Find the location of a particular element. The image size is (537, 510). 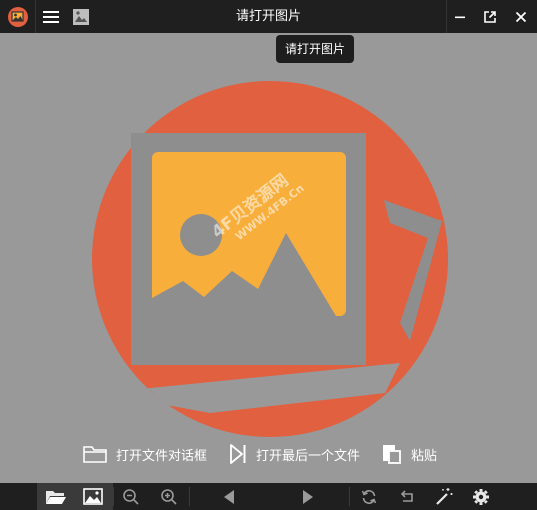

auto-enhance-button is located at coordinates (444, 496).